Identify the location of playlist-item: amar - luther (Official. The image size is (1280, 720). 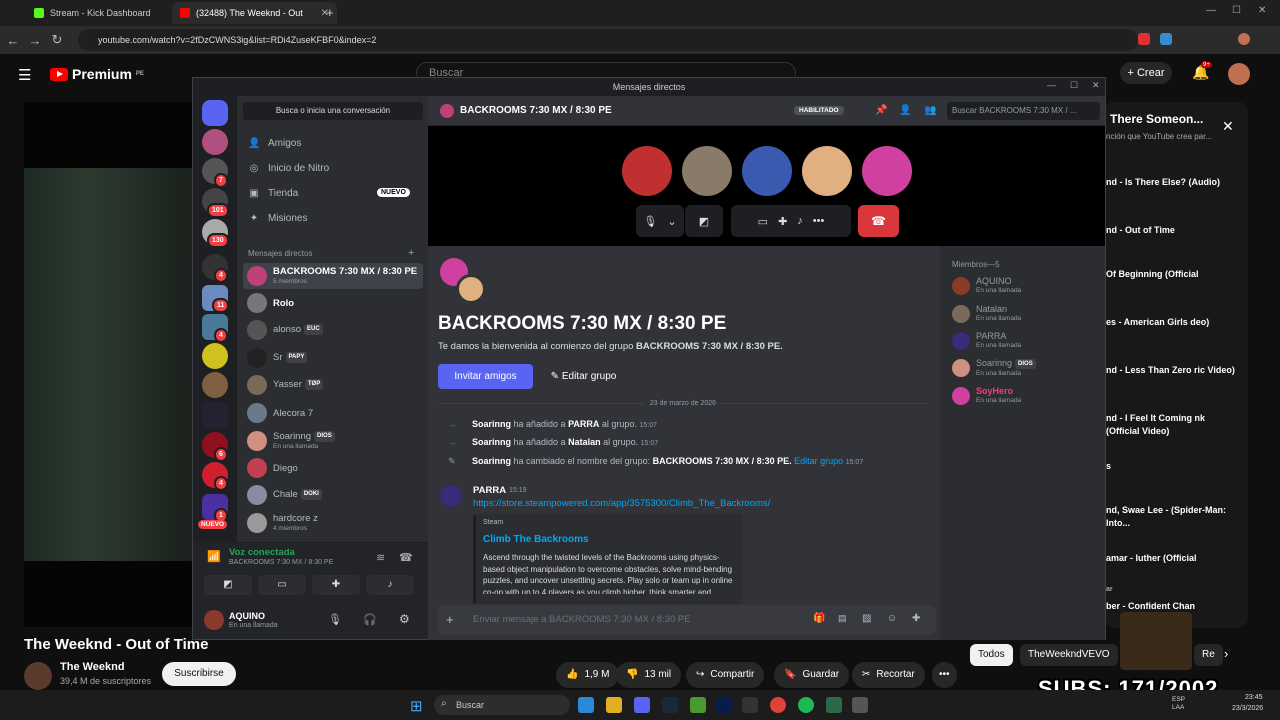
(1171, 558).